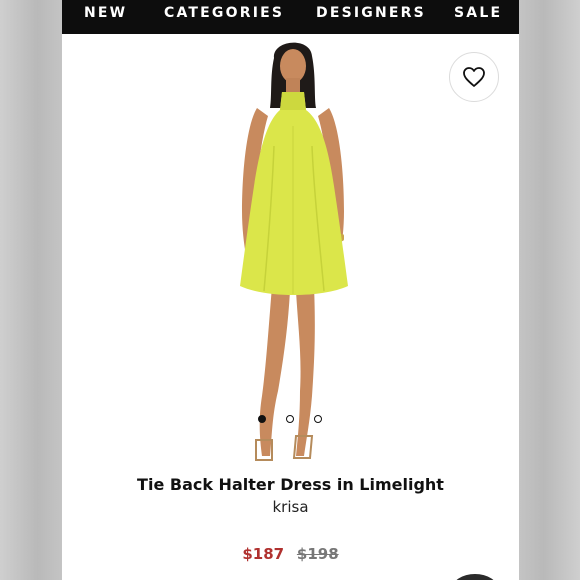 The width and height of the screenshot is (580, 580). Describe the element at coordinates (290, 554) in the screenshot. I see `price-row: $187 $198` at that location.